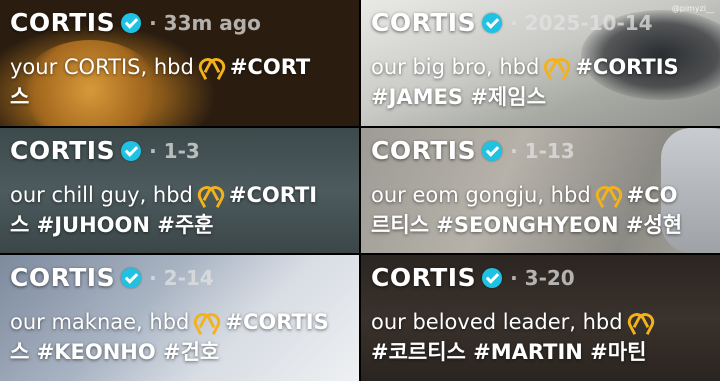  Describe the element at coordinates (100, 322) in the screenshot. I see `caption-text: our maknae, hbd` at that location.